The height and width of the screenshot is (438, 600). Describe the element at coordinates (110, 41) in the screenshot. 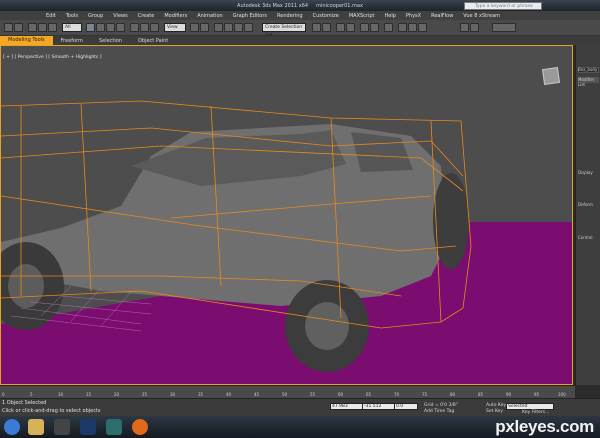

I see `tab-selection: Selection` at that location.